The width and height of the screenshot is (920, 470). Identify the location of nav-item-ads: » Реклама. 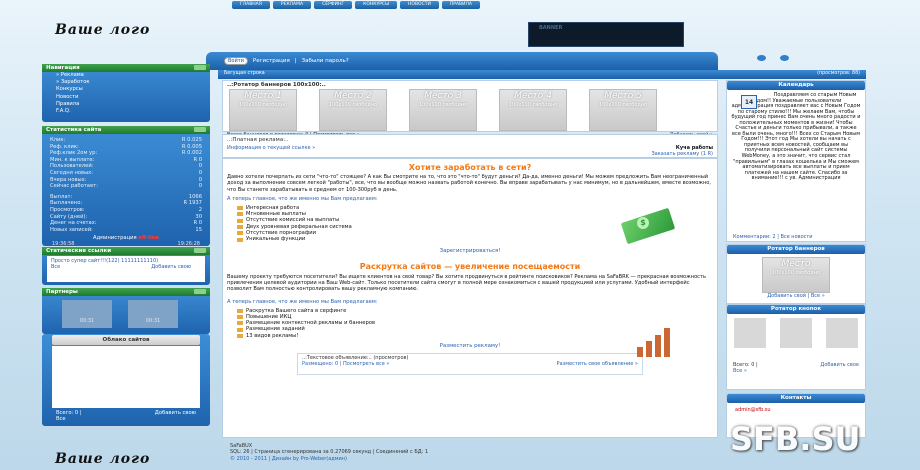
(126, 75).